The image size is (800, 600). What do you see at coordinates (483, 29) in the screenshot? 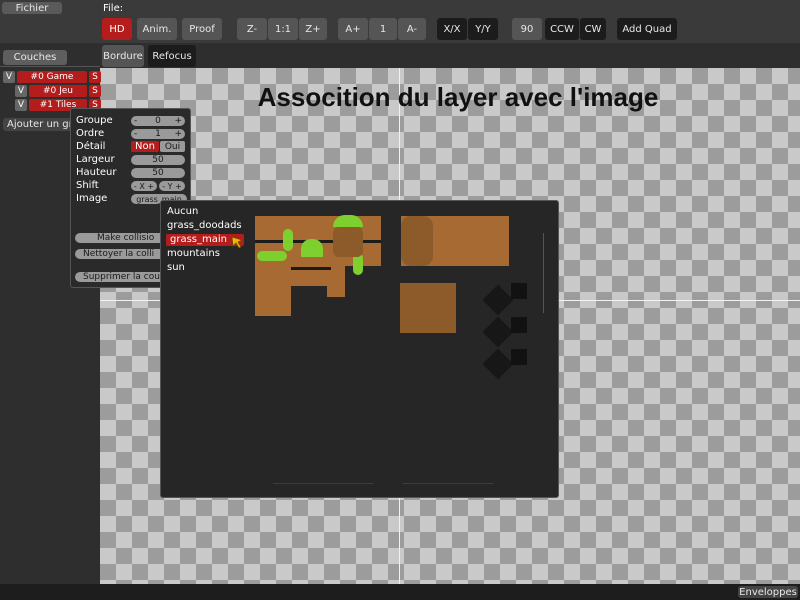
I see `flip-y-button: Y/Y` at bounding box center [483, 29].